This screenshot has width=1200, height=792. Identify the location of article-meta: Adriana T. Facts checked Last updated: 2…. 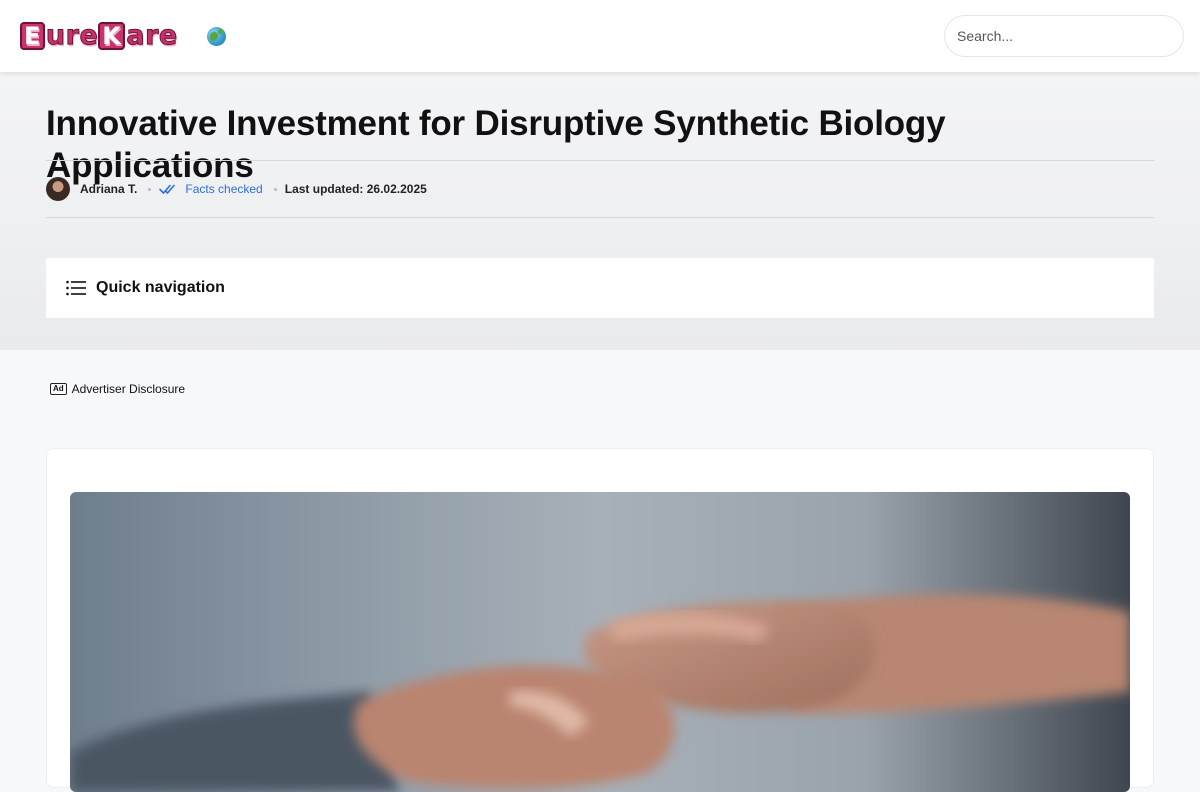
(236, 189).